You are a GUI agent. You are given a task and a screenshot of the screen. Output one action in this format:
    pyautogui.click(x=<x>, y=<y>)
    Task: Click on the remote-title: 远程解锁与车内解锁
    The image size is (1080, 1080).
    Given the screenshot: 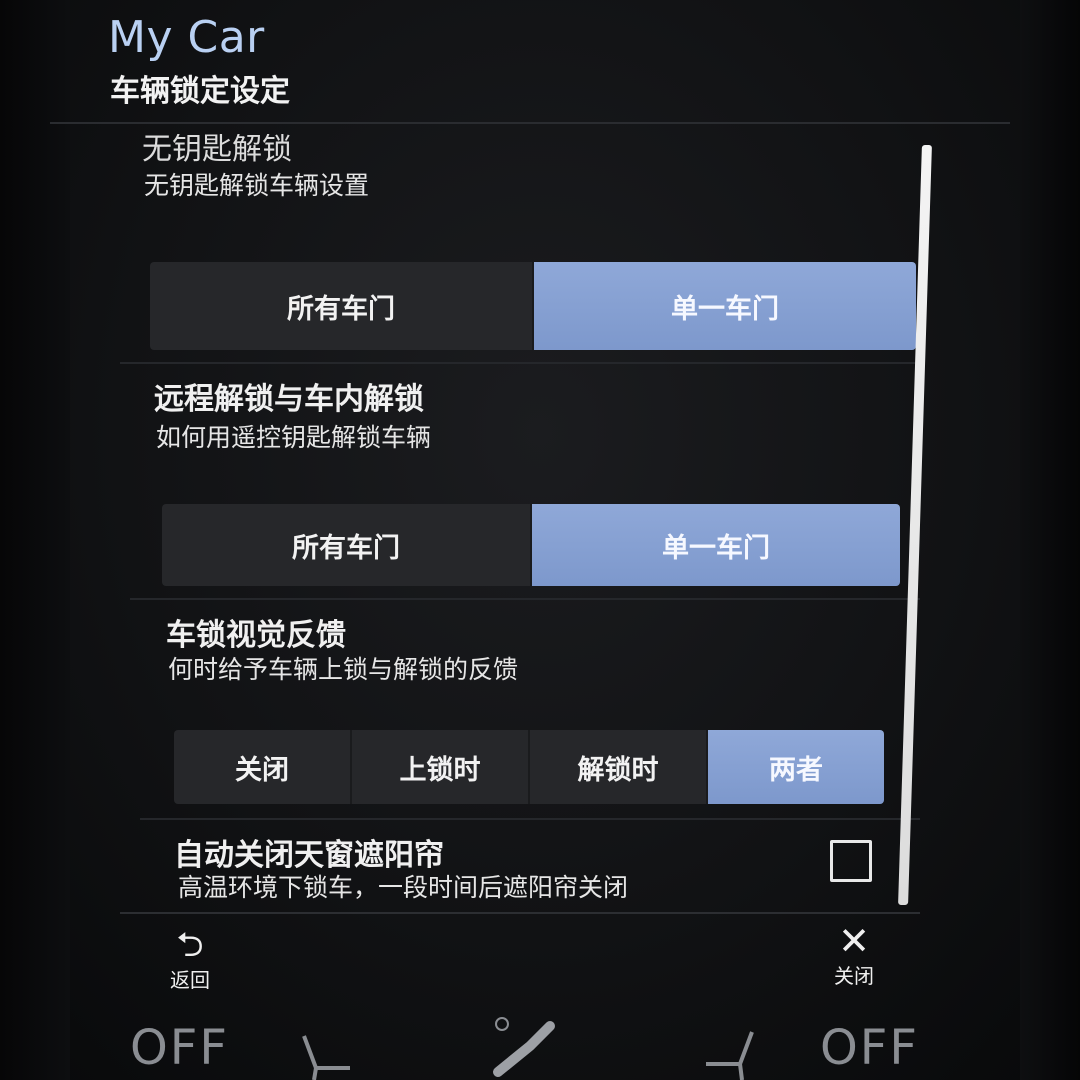 What is the action you would take?
    pyautogui.click(x=289, y=399)
    